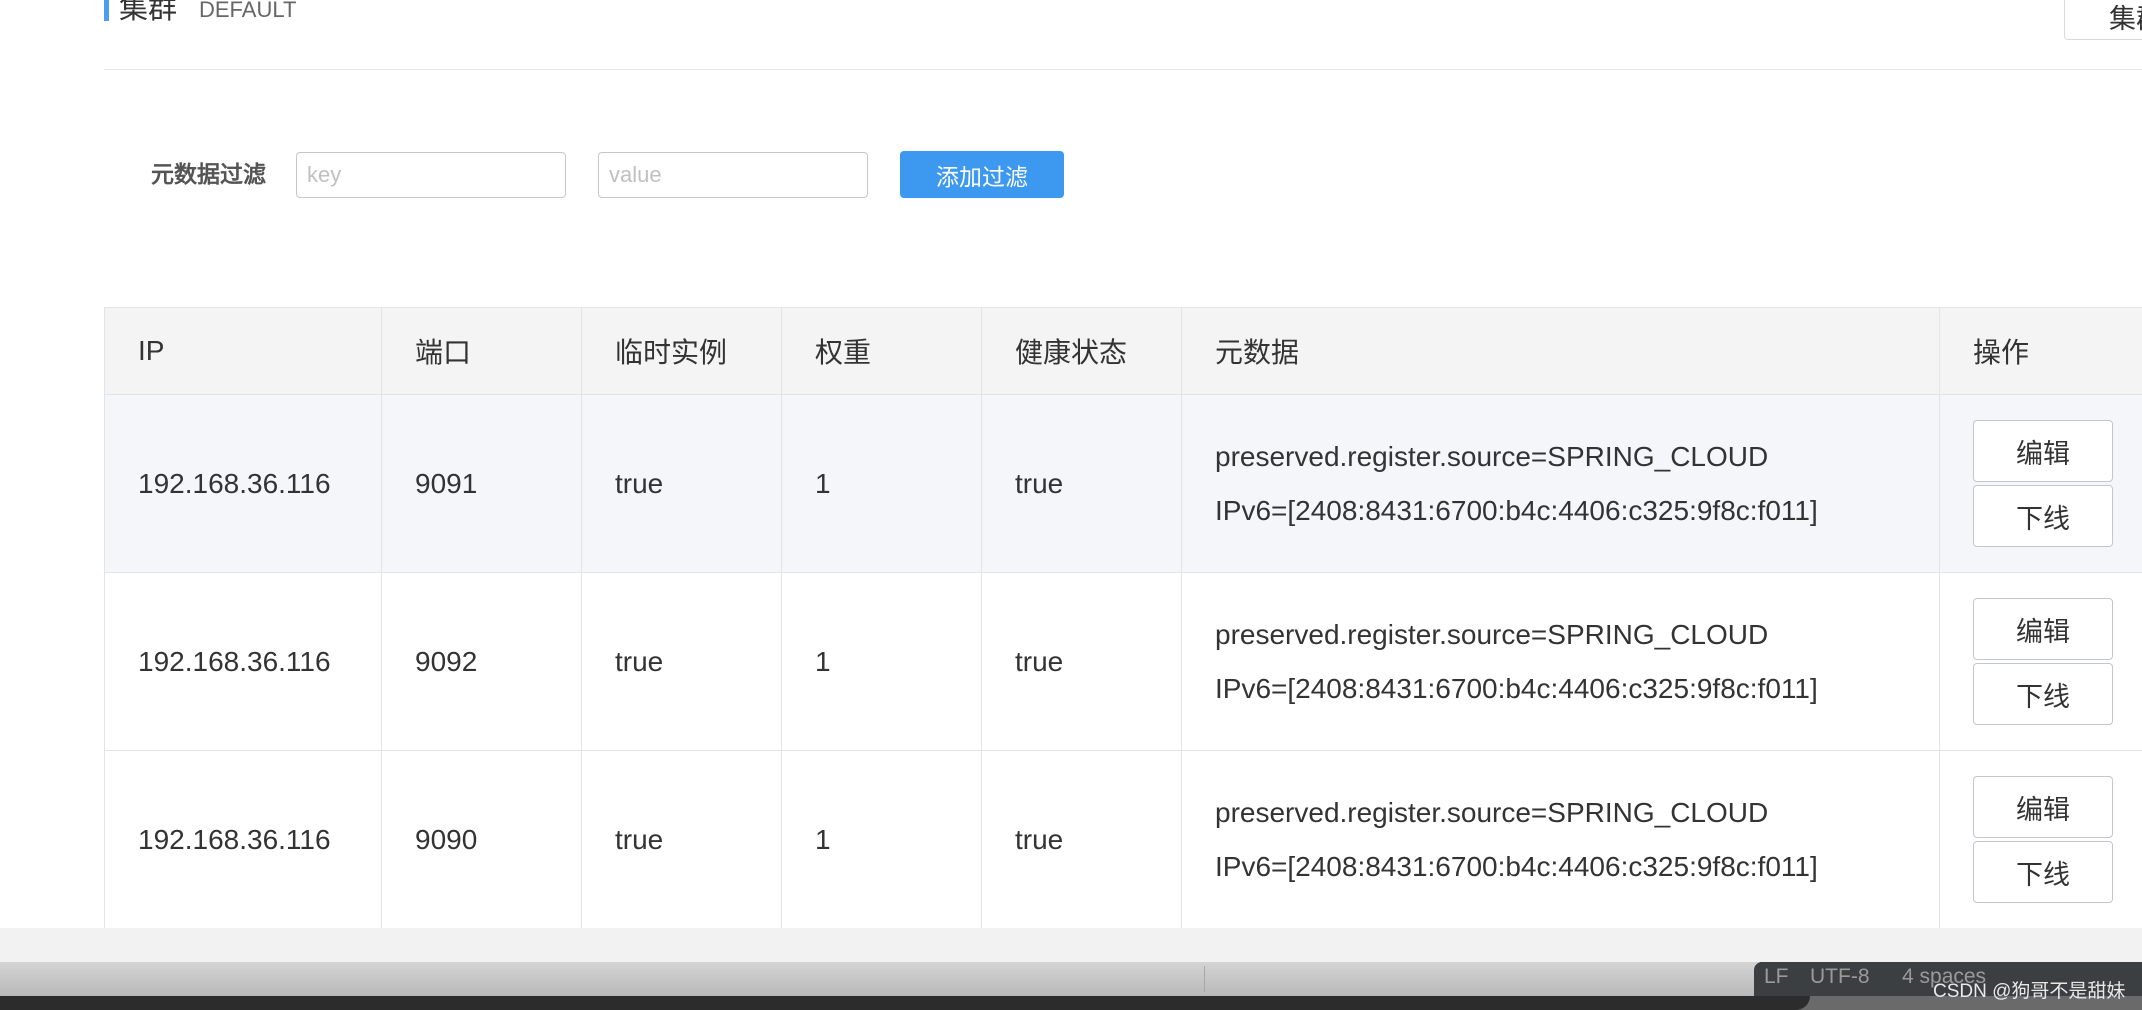 This screenshot has width=2142, height=1010. I want to click on column-header-ephemeral: 临时实例, so click(681, 351).